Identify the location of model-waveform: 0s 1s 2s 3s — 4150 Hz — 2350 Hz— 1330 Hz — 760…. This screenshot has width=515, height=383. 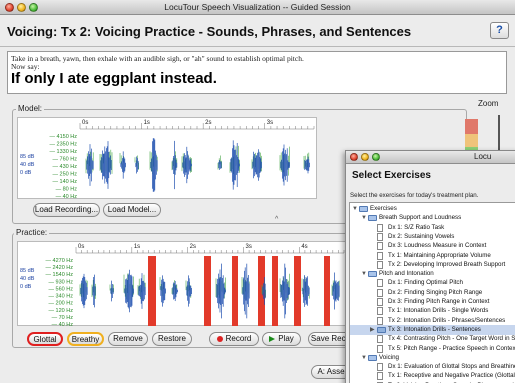
(167, 160).